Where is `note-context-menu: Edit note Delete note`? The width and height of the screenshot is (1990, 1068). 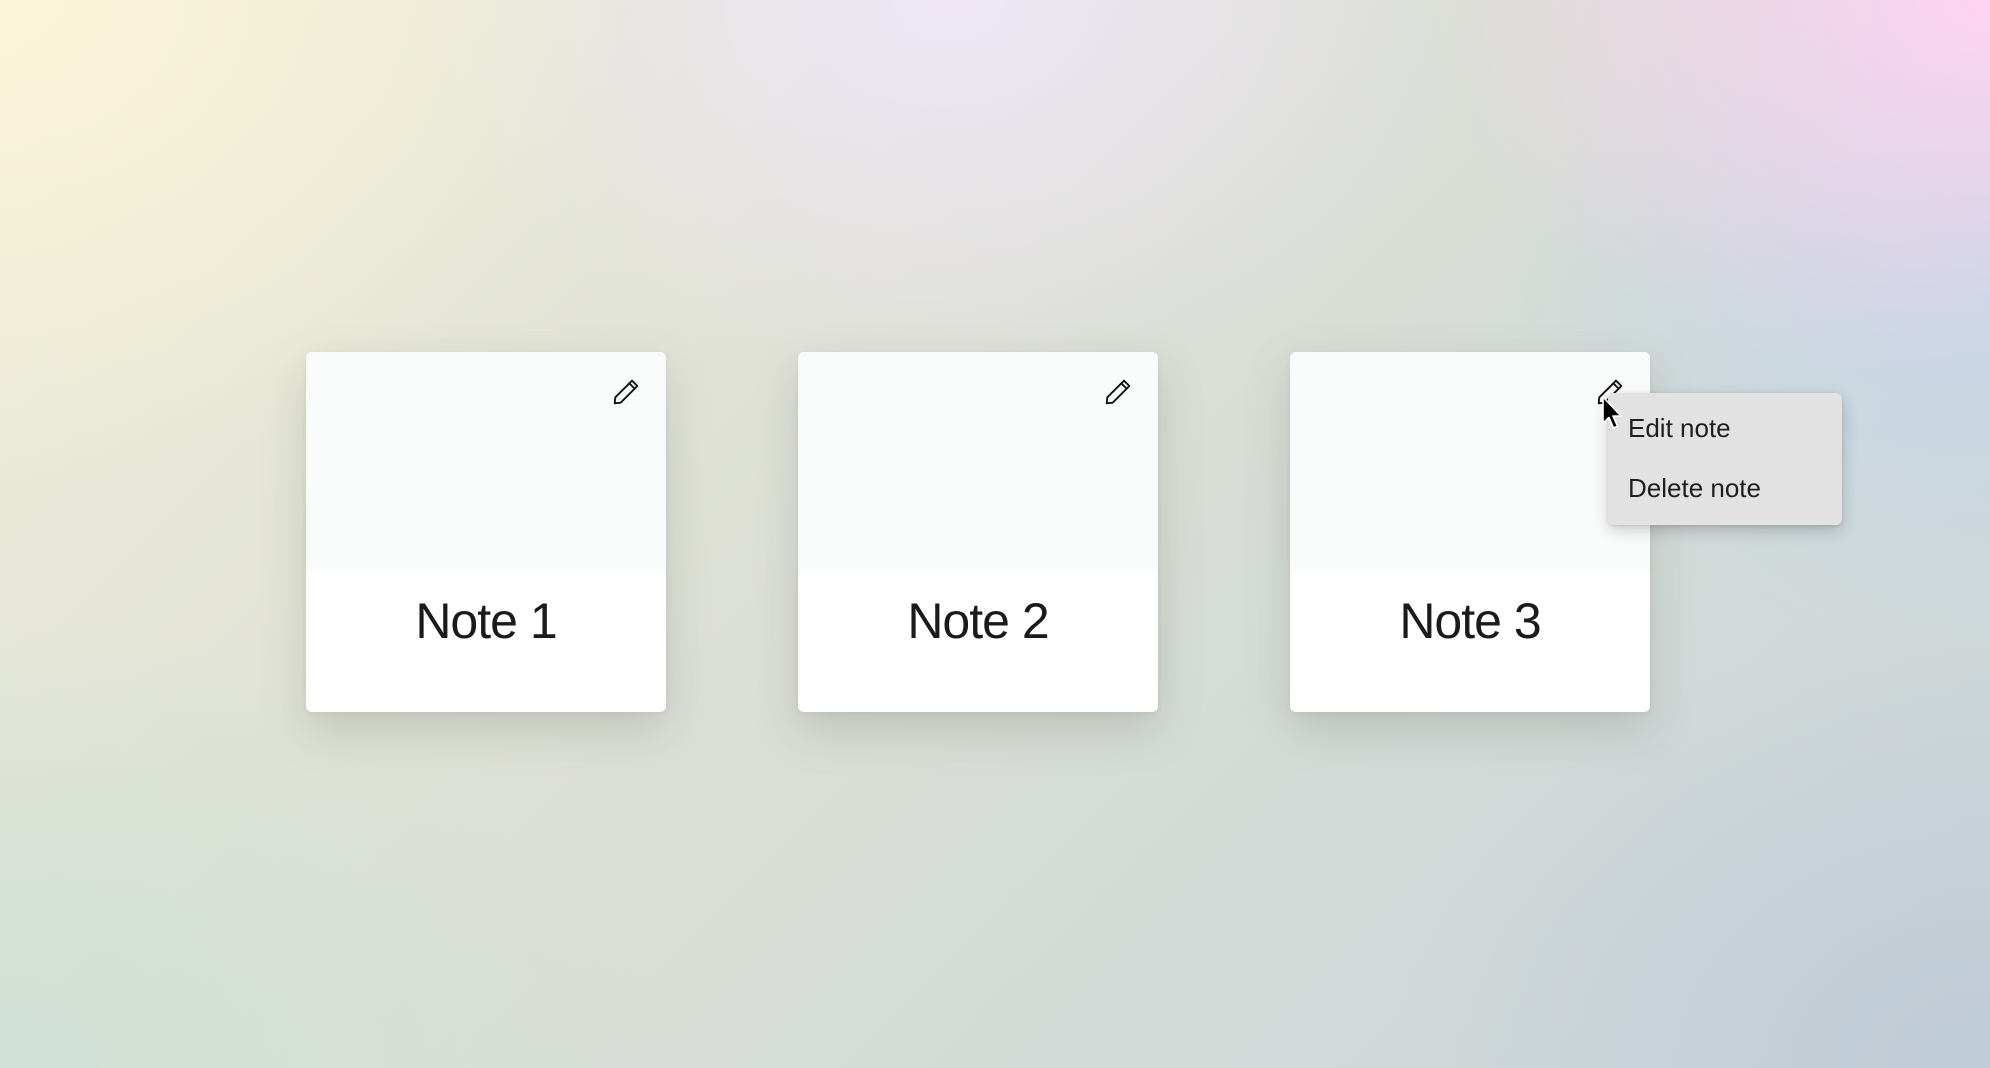 note-context-menu: Edit note Delete note is located at coordinates (1725, 459).